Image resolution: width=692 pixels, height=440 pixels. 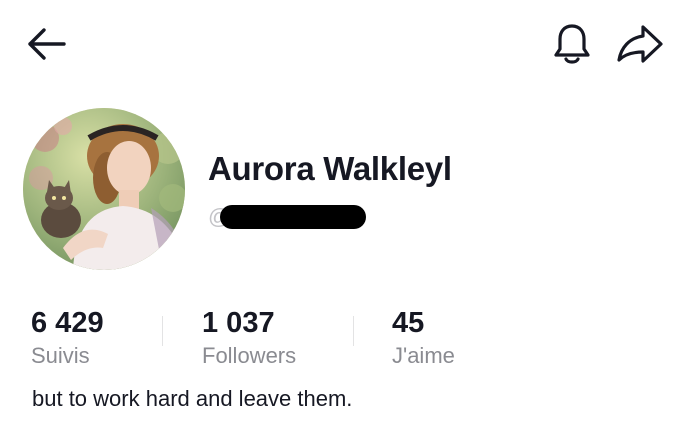 I want to click on profile-bio: but to work hard and leave them., so click(x=192, y=398).